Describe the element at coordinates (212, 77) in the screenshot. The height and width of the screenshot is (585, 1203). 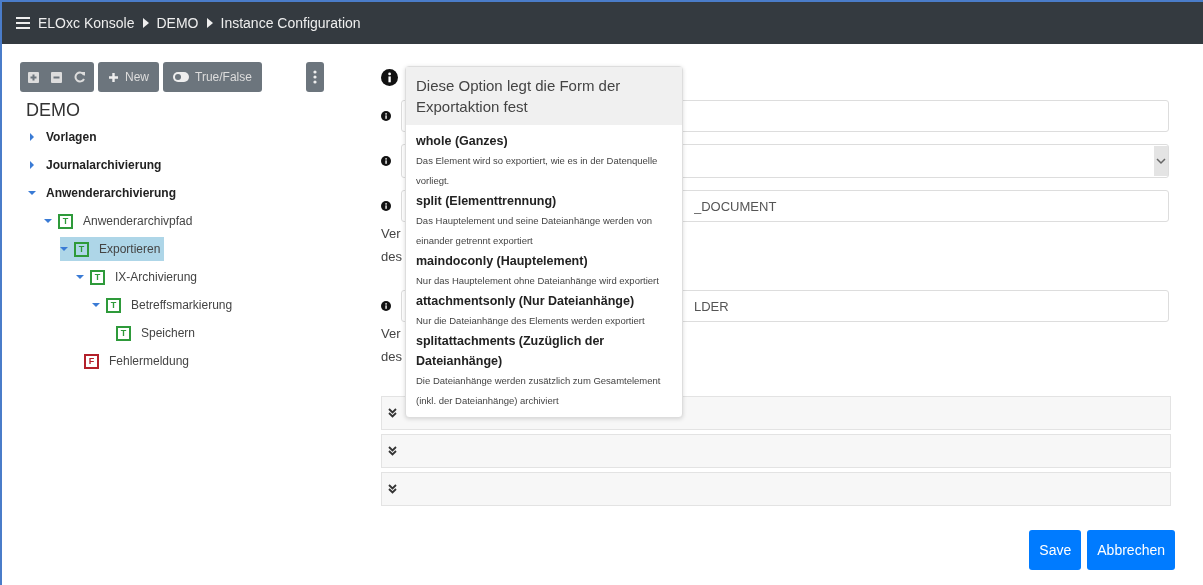
I see `toggle-button: True/False` at that location.